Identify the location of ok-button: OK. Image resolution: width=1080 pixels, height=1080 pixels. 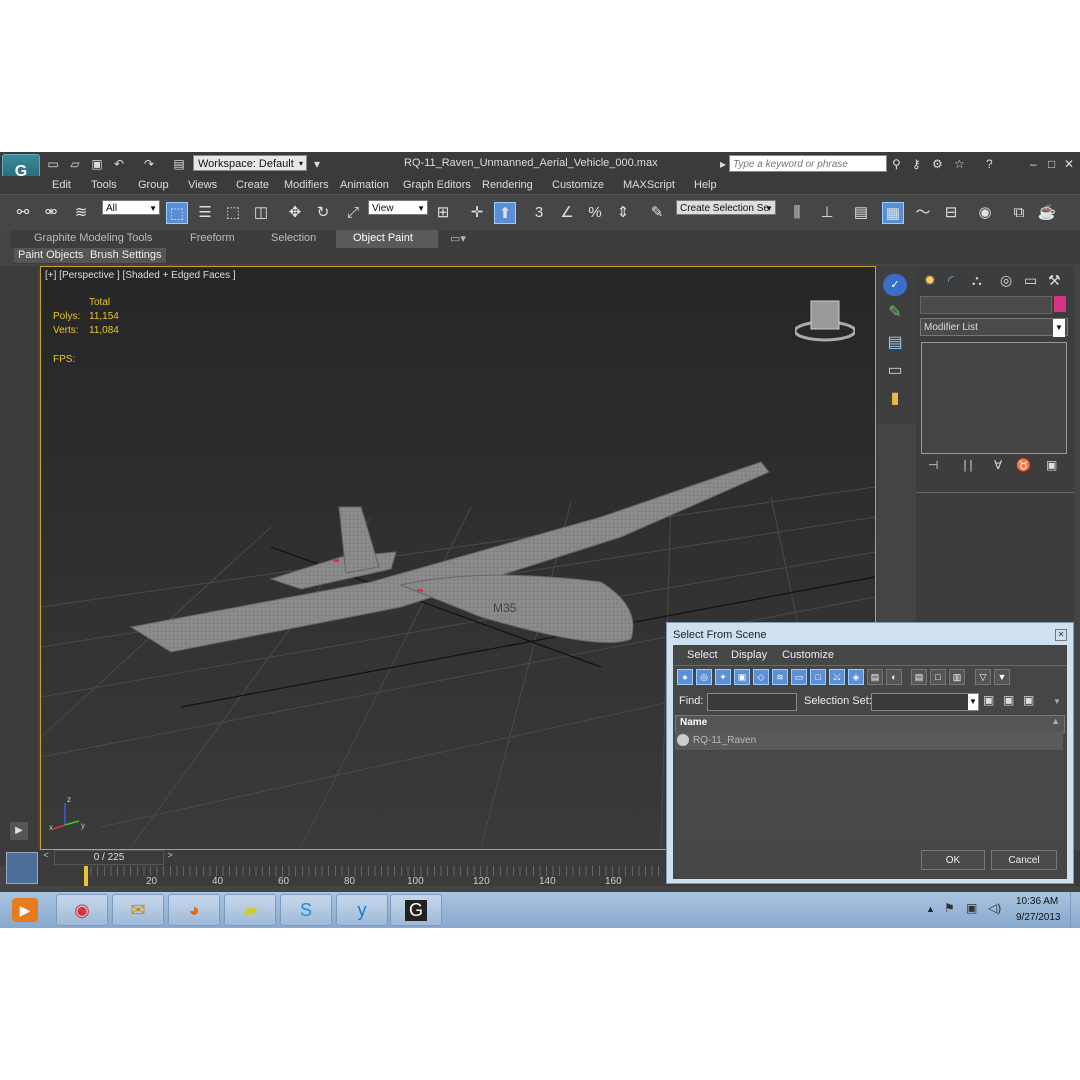
(953, 860).